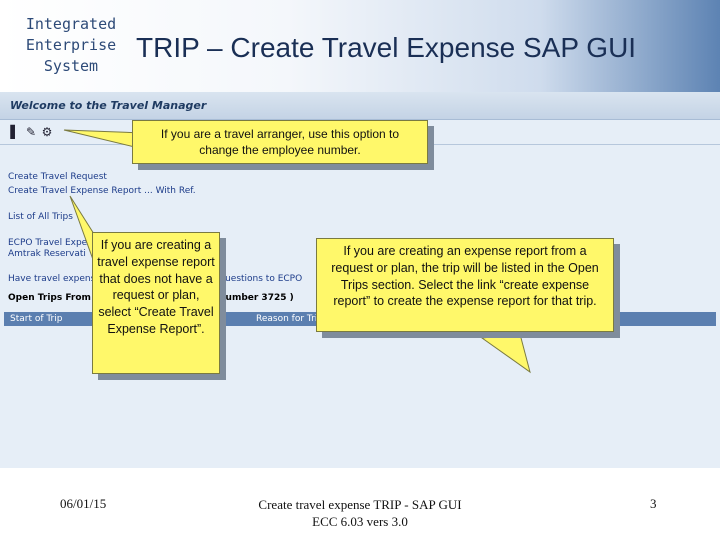 This screenshot has width=720, height=540. Describe the element at coordinates (57, 177) in the screenshot. I see `create-travel-request-link: Create Travel Request` at that location.